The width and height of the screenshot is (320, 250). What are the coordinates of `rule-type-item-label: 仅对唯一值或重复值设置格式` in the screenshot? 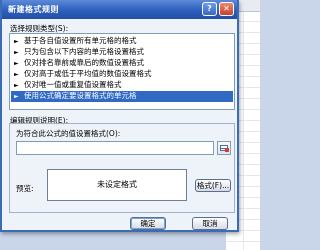 It's located at (73, 84).